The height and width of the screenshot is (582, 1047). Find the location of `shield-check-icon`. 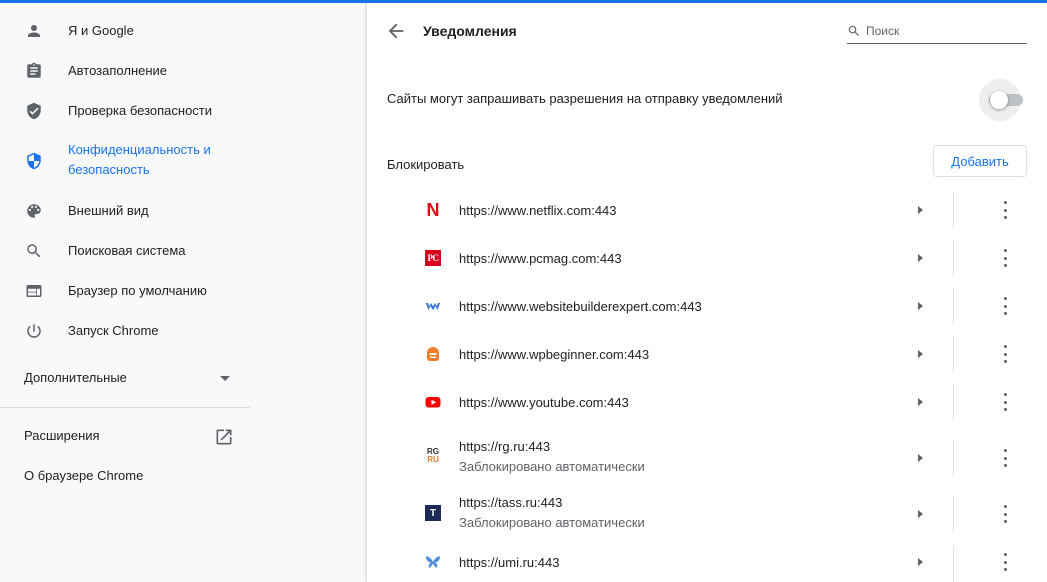

shield-check-icon is located at coordinates (34, 111).